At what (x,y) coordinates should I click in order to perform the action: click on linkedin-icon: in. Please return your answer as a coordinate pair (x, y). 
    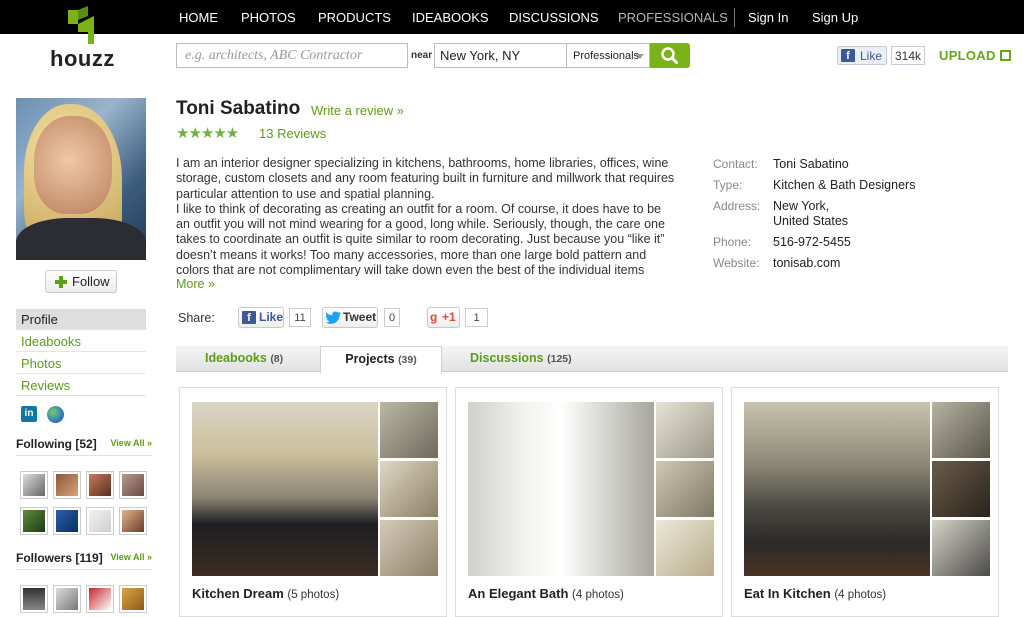
    Looking at the image, I should click on (29, 414).